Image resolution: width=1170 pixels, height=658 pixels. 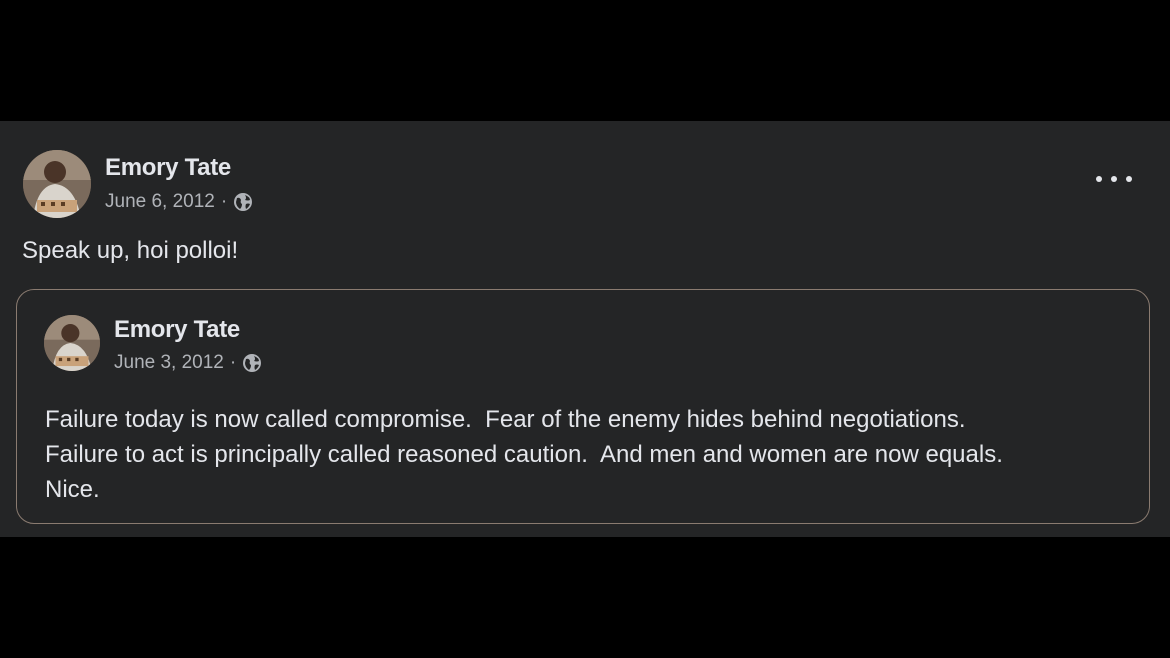 I want to click on shared-post-meta: June 3, 2012 ·, so click(x=188, y=363).